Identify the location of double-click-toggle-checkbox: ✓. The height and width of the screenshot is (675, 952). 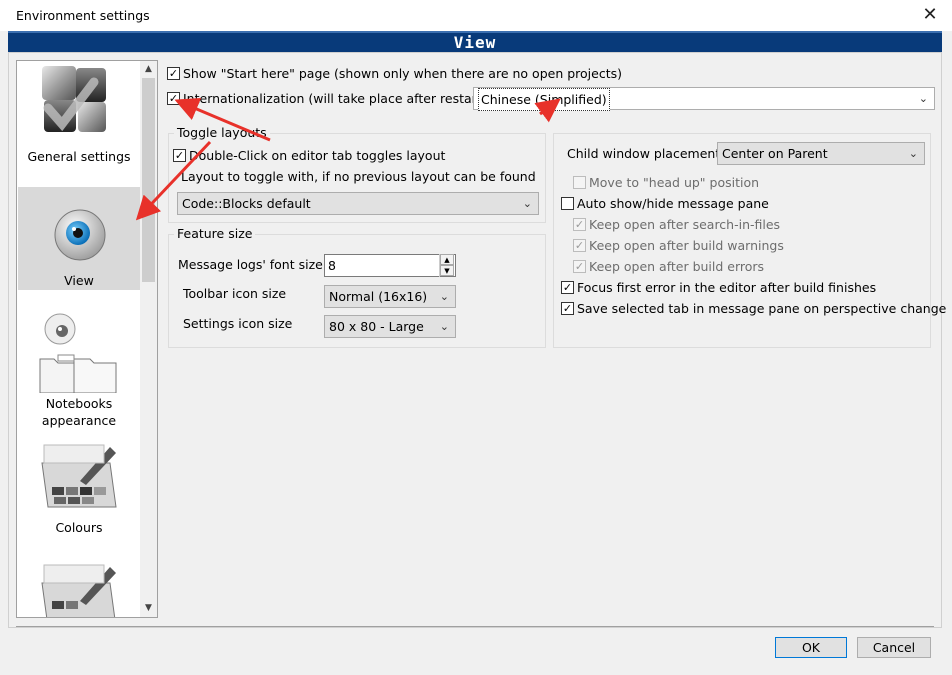
(179, 155).